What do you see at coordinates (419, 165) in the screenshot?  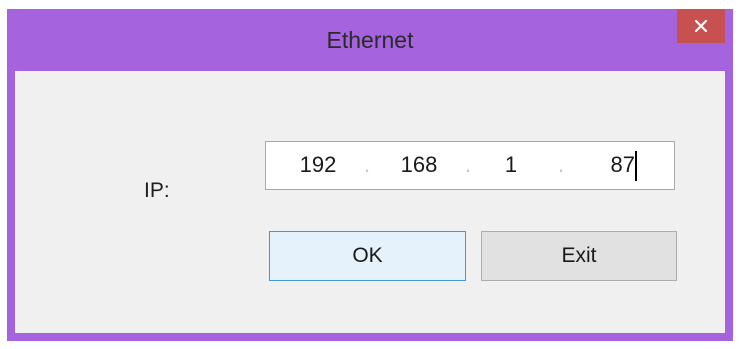 I see `ip-octet-2: 168` at bounding box center [419, 165].